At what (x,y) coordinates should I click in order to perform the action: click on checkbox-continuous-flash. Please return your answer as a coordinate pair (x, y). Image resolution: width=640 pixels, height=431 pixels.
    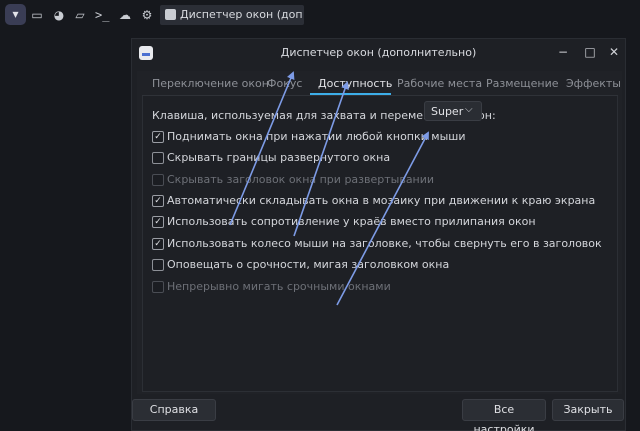
    Looking at the image, I should click on (158, 287).